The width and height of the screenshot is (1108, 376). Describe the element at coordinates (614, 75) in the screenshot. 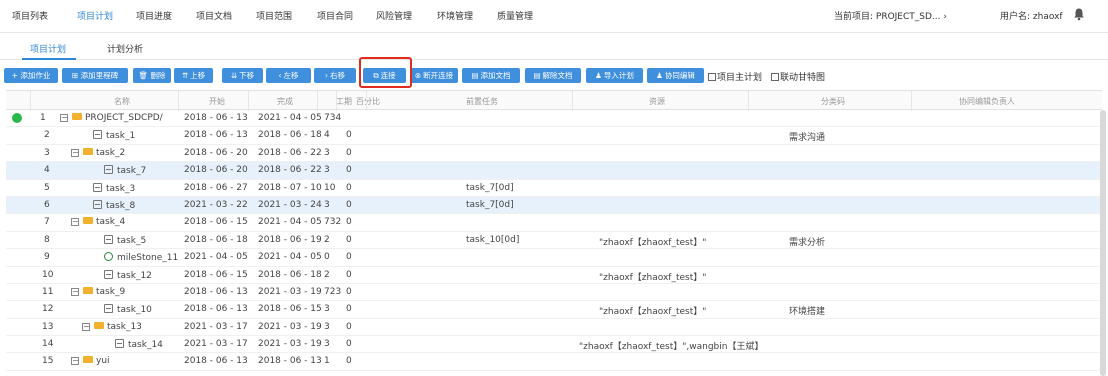

I see `import-plan-button: ♟ 导入计划` at that location.